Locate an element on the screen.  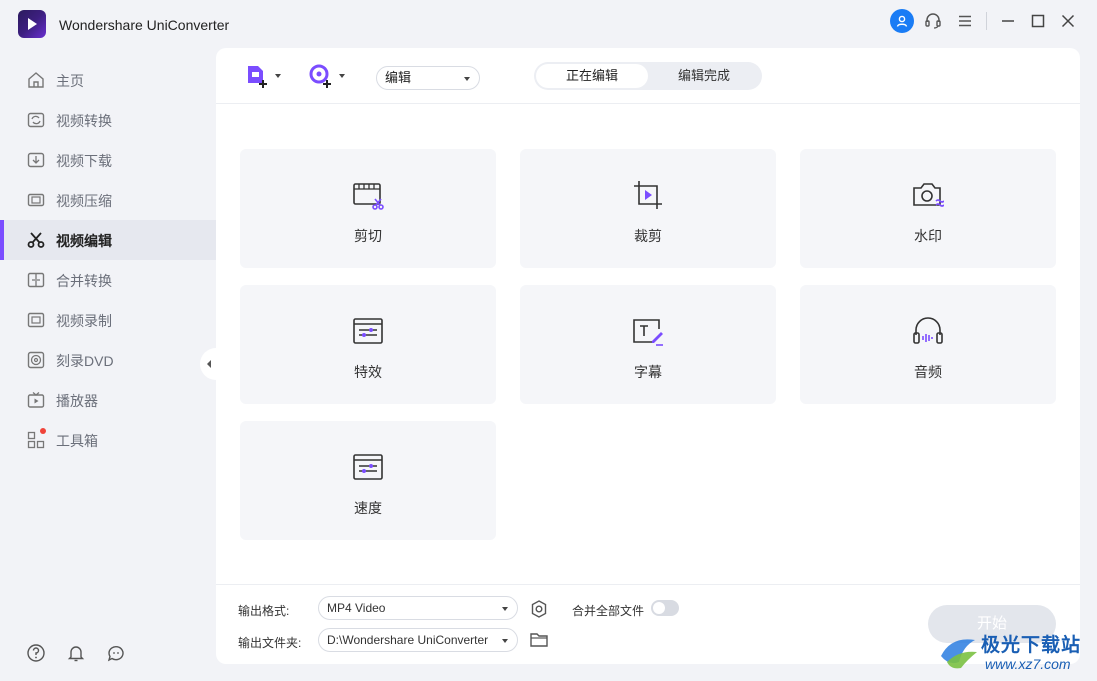
home-icon is located at coordinates (36, 80).